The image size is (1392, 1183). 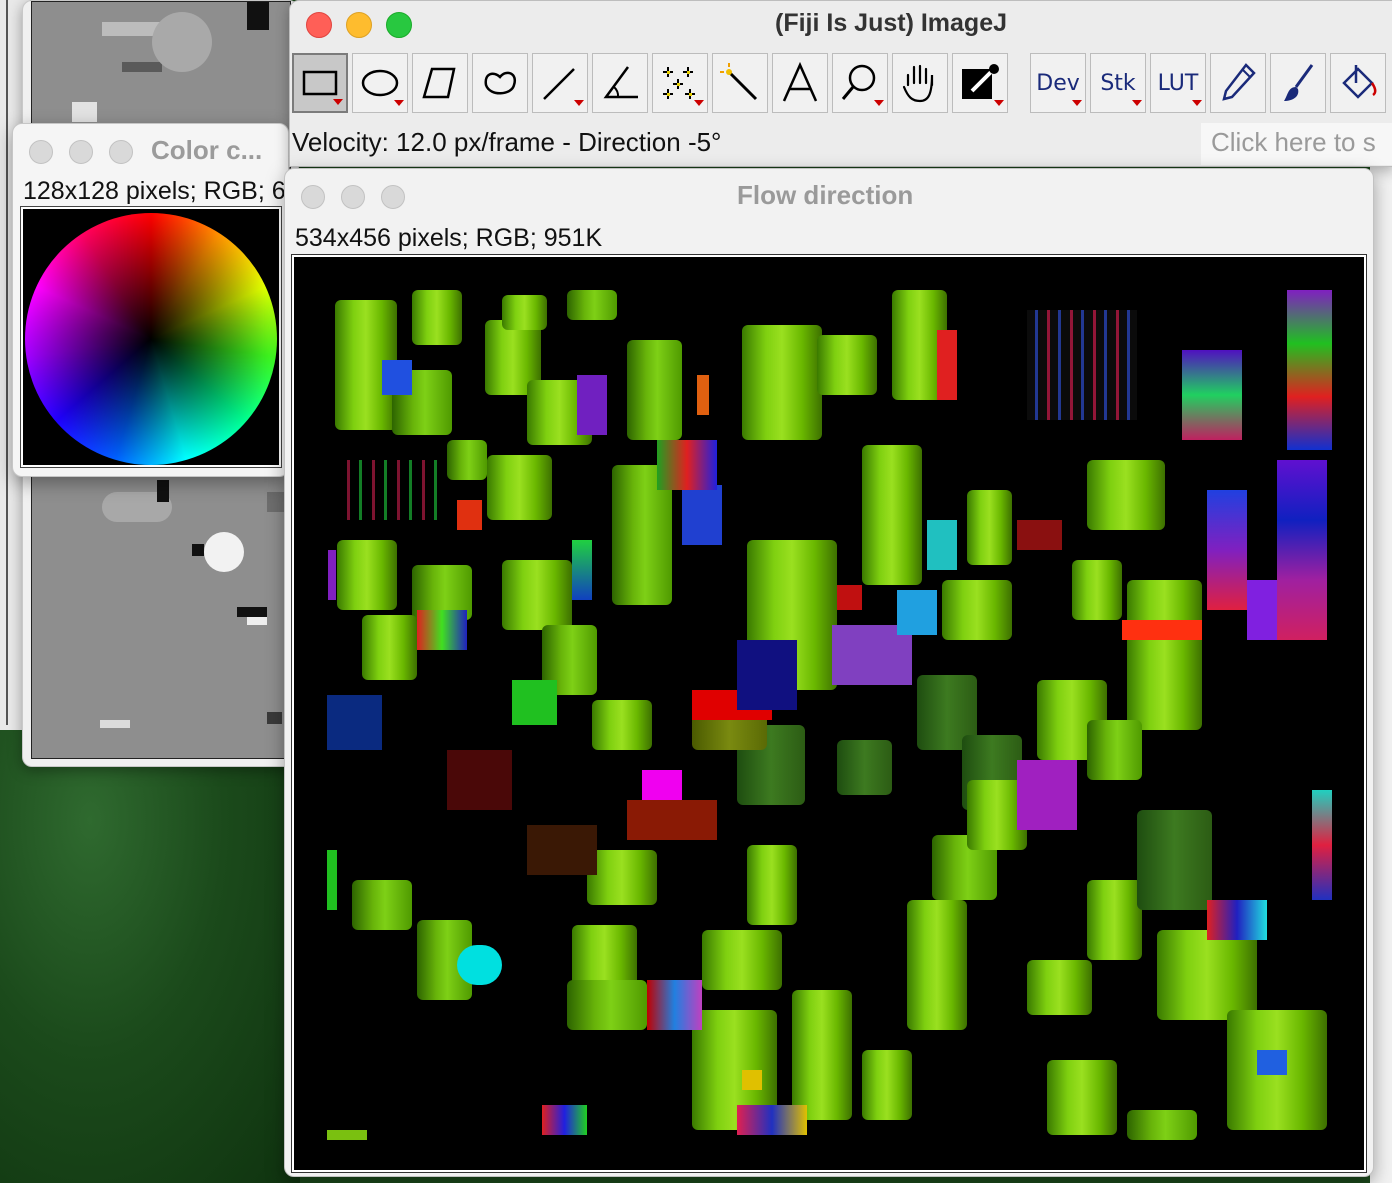 What do you see at coordinates (1178, 83) in the screenshot?
I see `lut-menu: LUT` at bounding box center [1178, 83].